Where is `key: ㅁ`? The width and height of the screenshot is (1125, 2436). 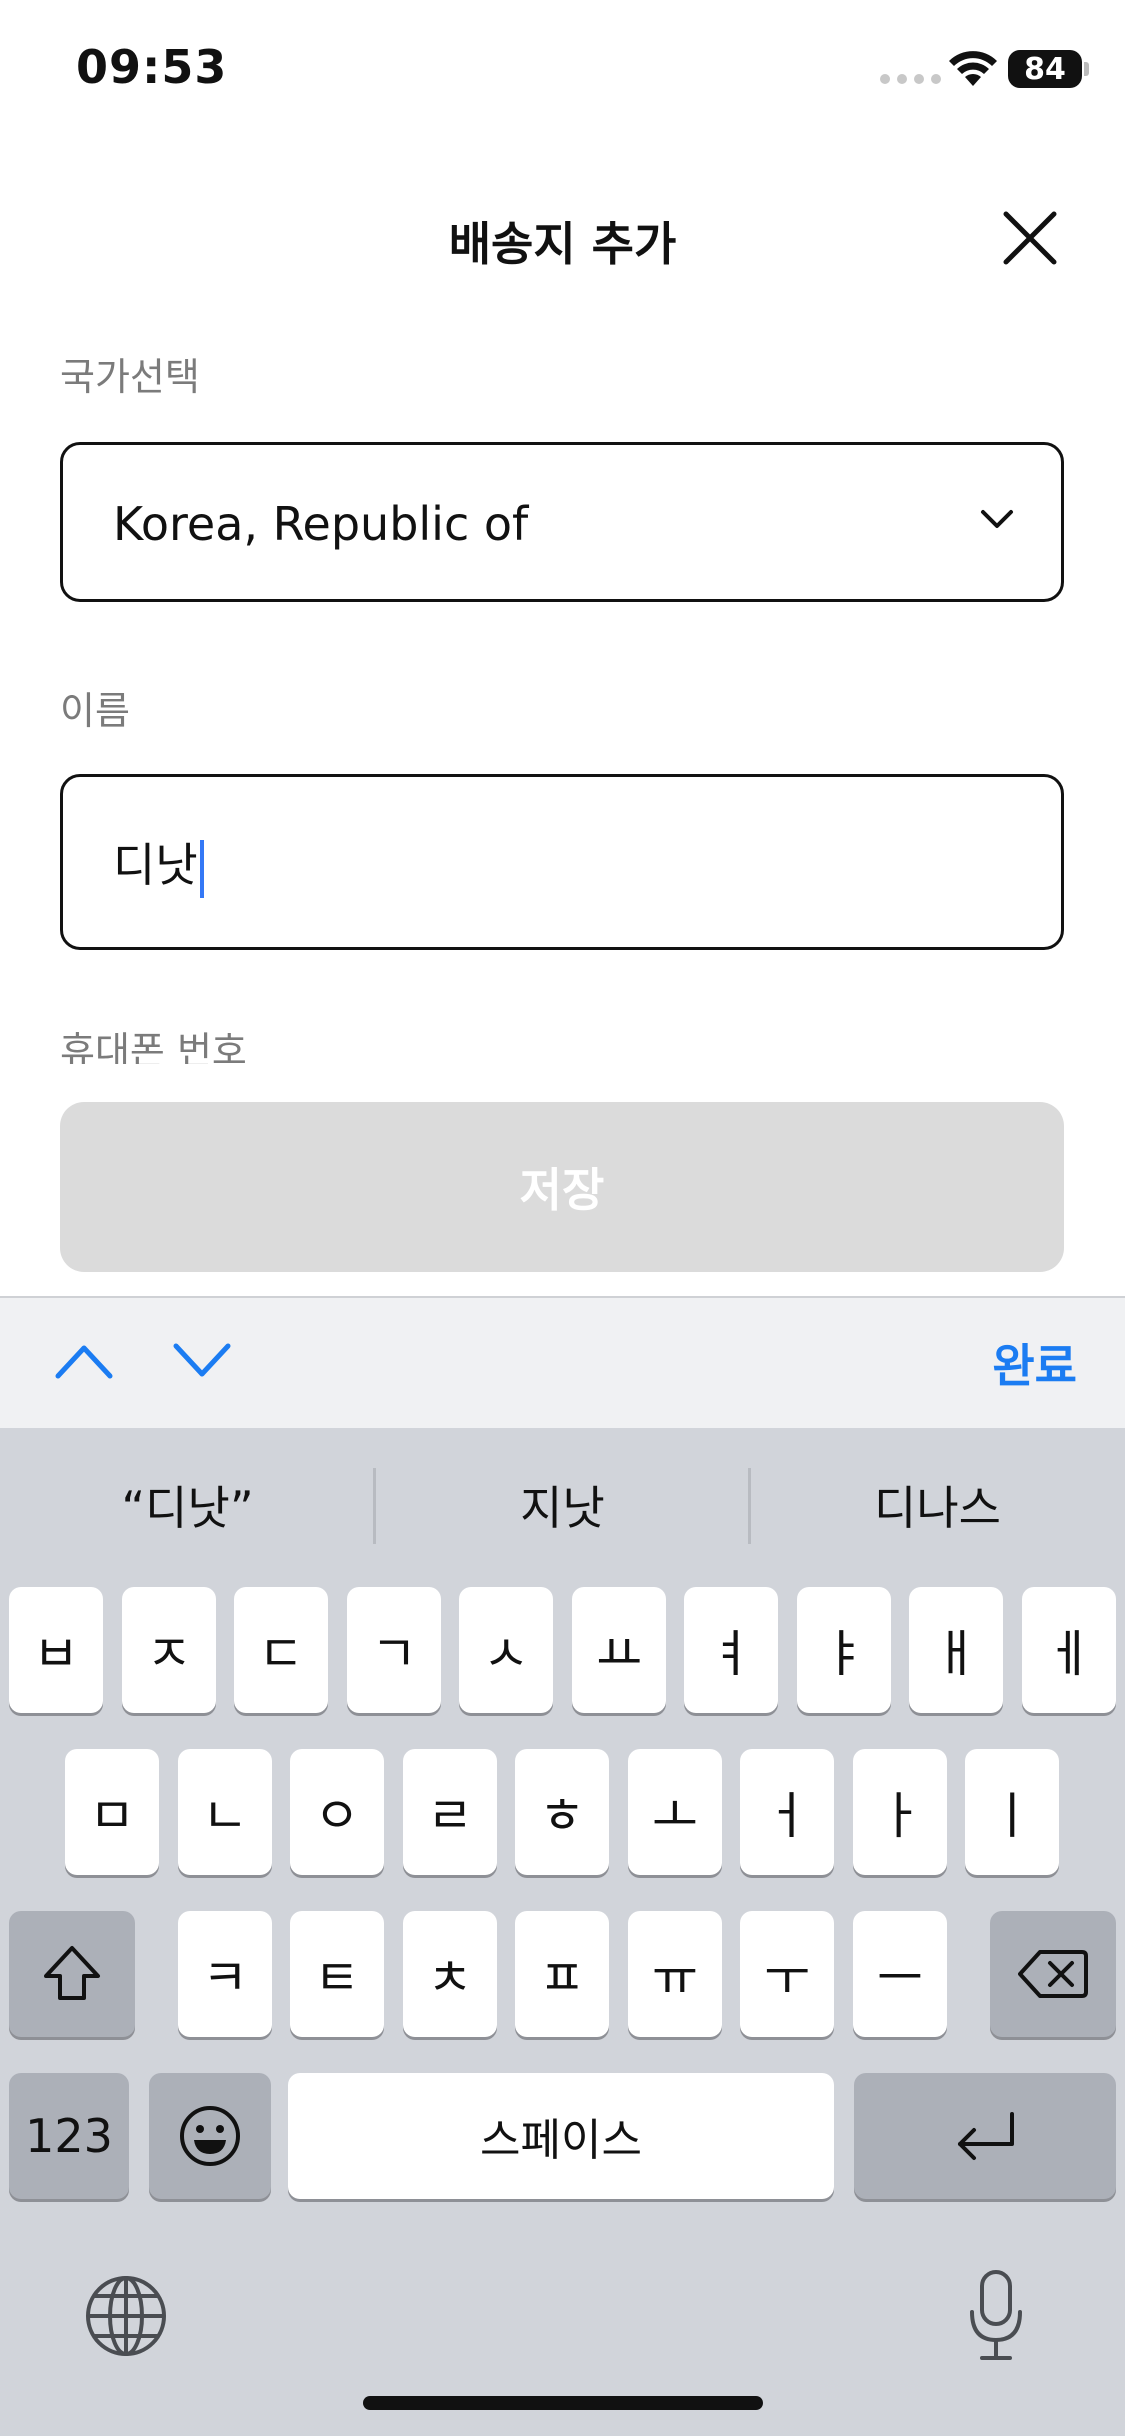
key: ㅁ is located at coordinates (112, 1812).